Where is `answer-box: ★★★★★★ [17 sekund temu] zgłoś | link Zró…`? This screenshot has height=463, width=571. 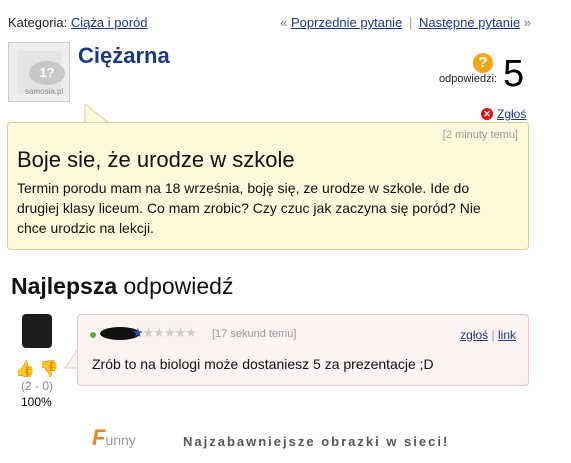
answer-box: ★★★★★★ [17 sekund temu] zgłoś | link Zró… is located at coordinates (303, 350).